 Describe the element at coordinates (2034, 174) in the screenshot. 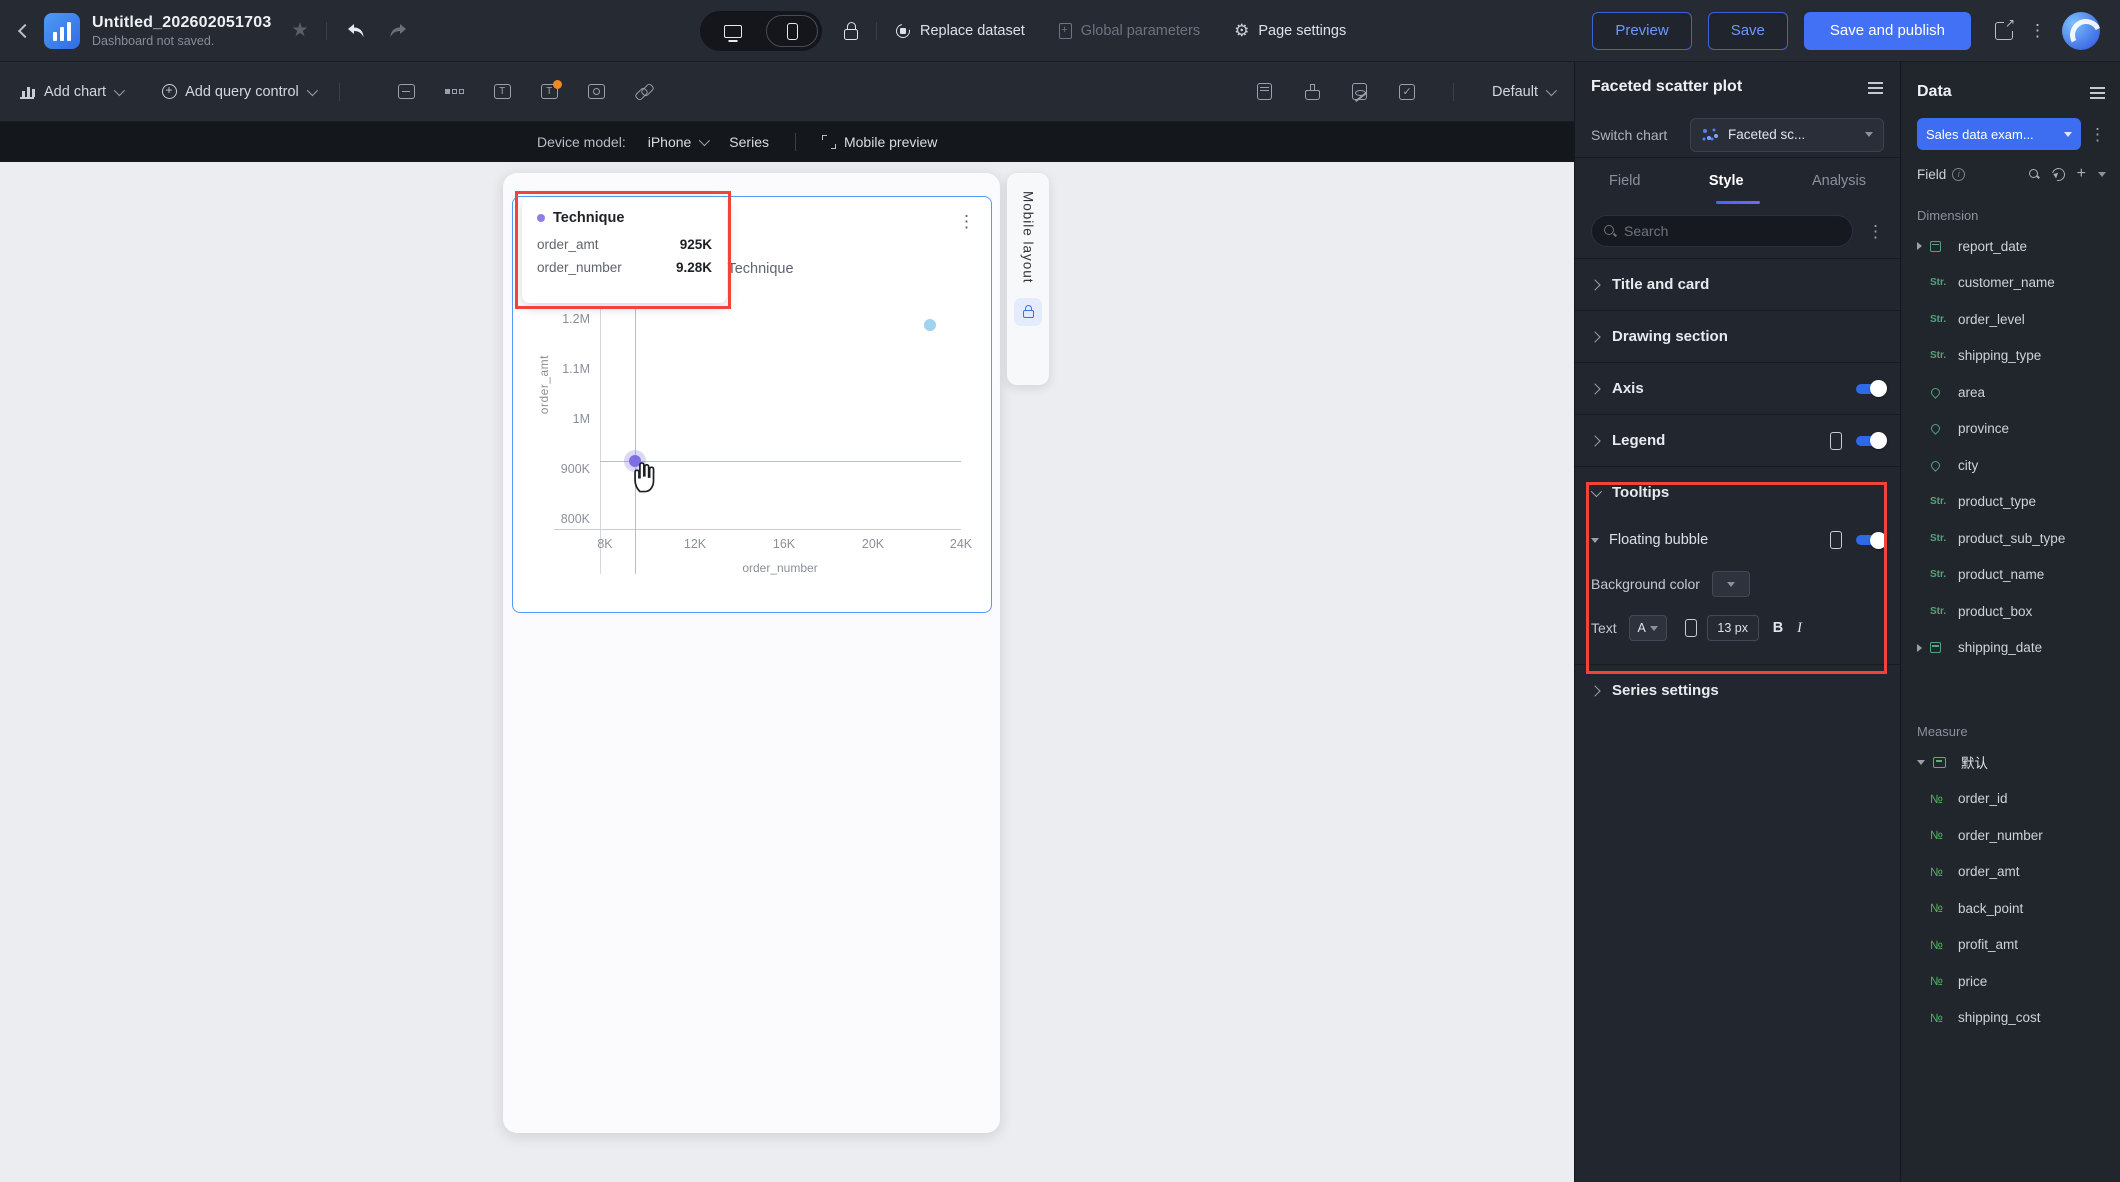

I see `field-search-icon` at that location.